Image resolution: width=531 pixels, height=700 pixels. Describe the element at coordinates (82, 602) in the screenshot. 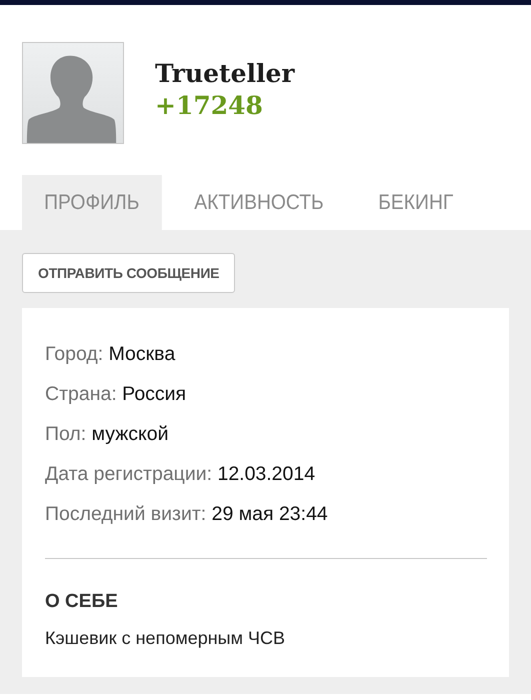

I see `about-heading: О СЕБЕ` at that location.